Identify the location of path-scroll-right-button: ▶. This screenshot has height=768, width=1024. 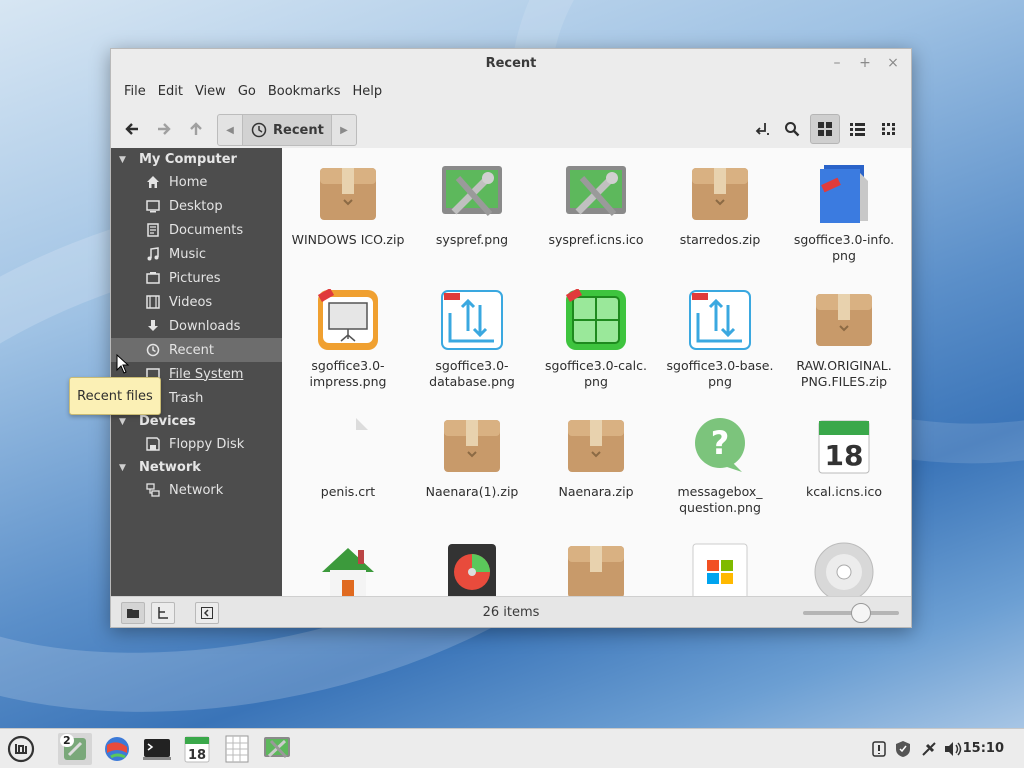
(344, 130).